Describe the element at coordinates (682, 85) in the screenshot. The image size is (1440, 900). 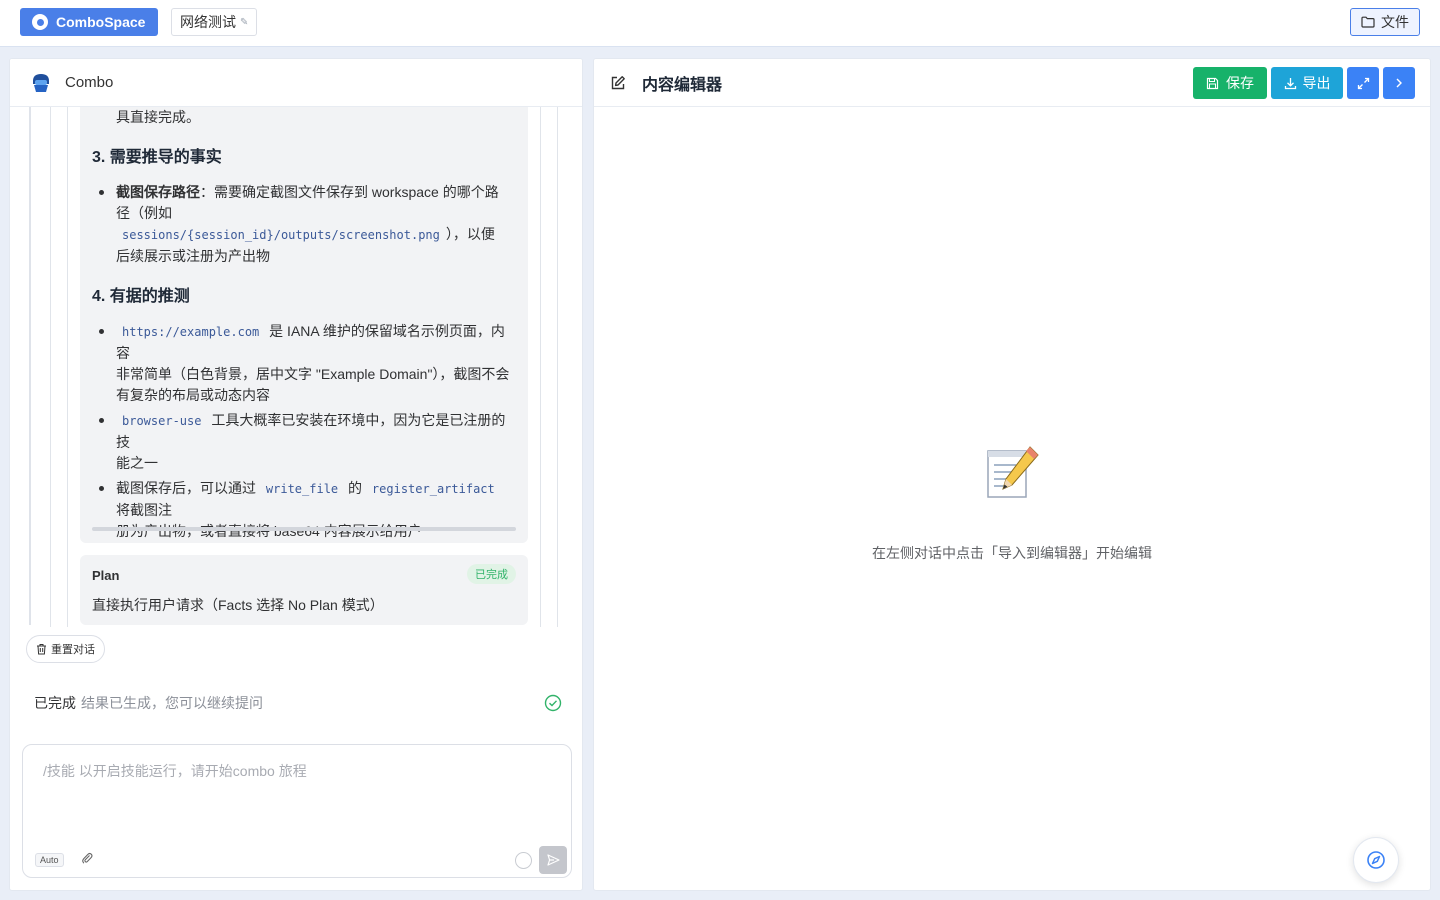
I see `editor-title: 内容编辑器` at that location.